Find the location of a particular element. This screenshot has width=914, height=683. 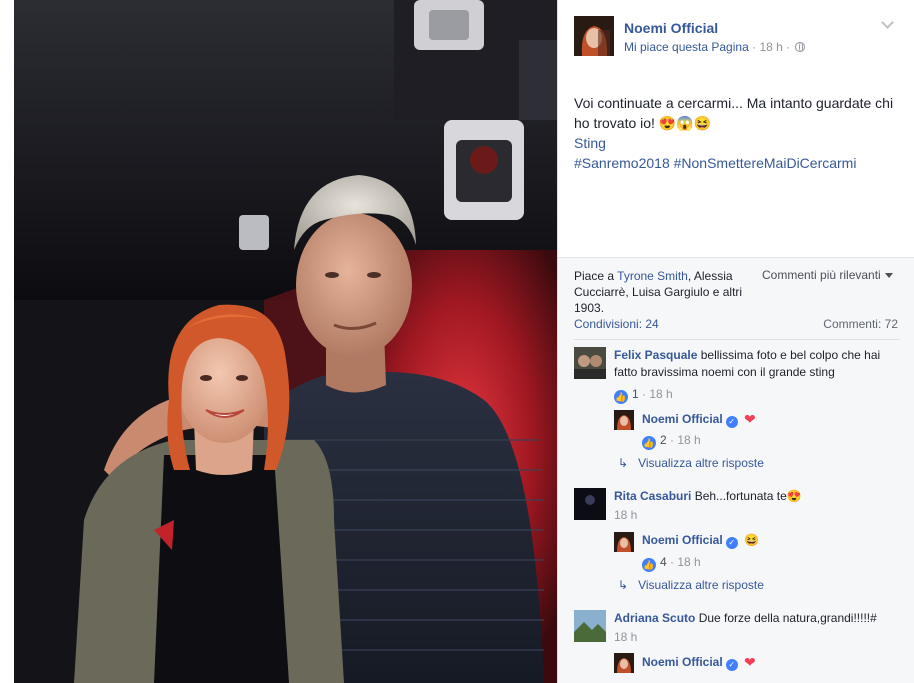

laugh-emoji: 😆 is located at coordinates (751, 540).